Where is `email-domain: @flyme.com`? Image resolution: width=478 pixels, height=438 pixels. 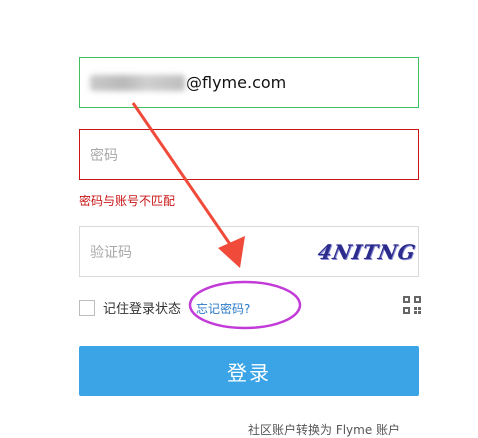
email-domain: @flyme.com is located at coordinates (236, 82).